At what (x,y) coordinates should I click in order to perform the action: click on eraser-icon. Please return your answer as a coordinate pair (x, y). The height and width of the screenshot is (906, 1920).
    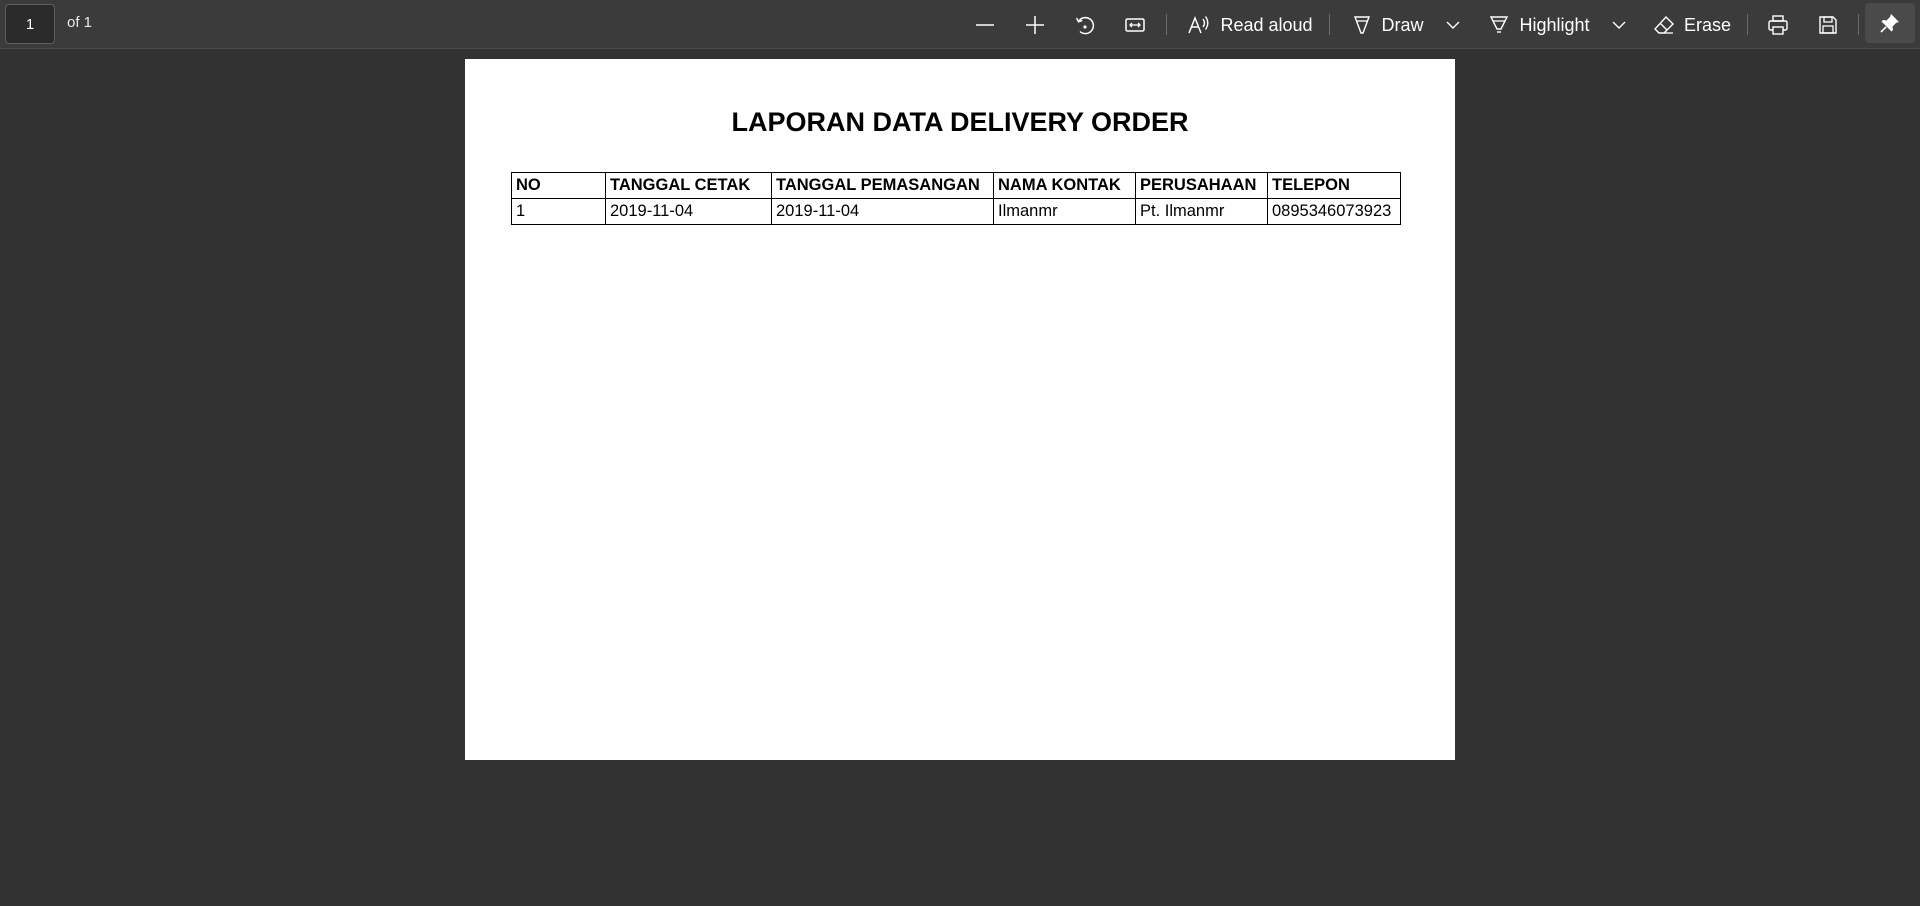
    Looking at the image, I should click on (1664, 24).